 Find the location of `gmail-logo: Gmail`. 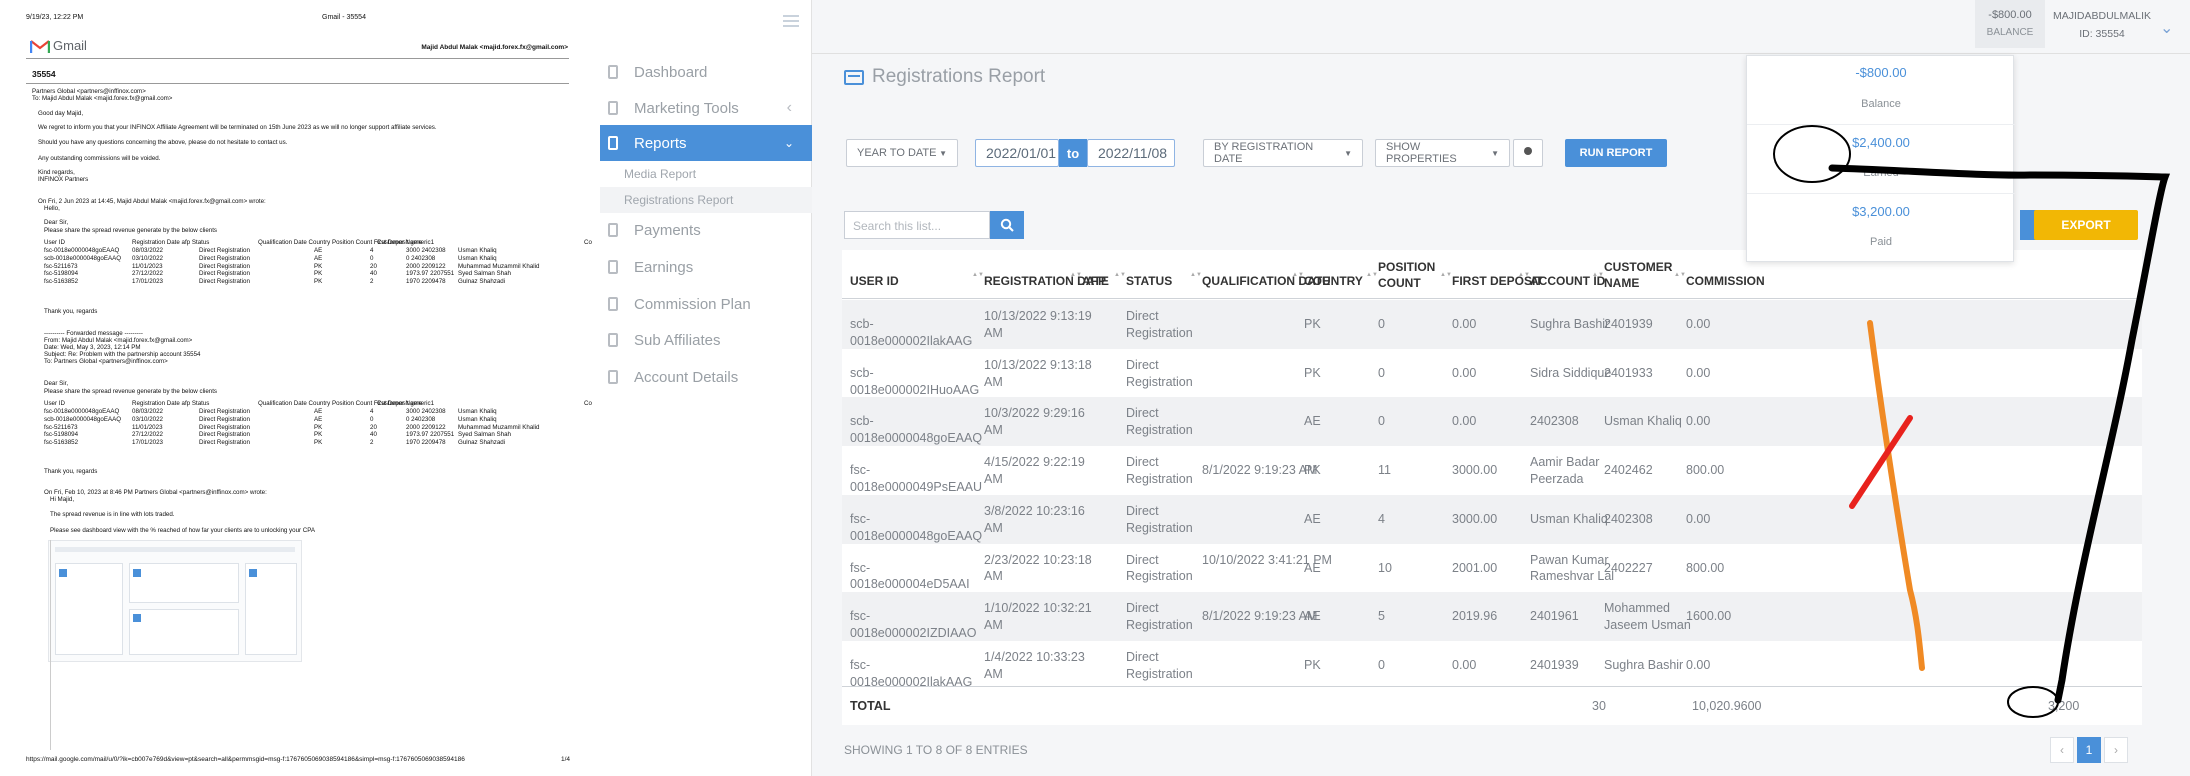

gmail-logo: Gmail is located at coordinates (58, 46).